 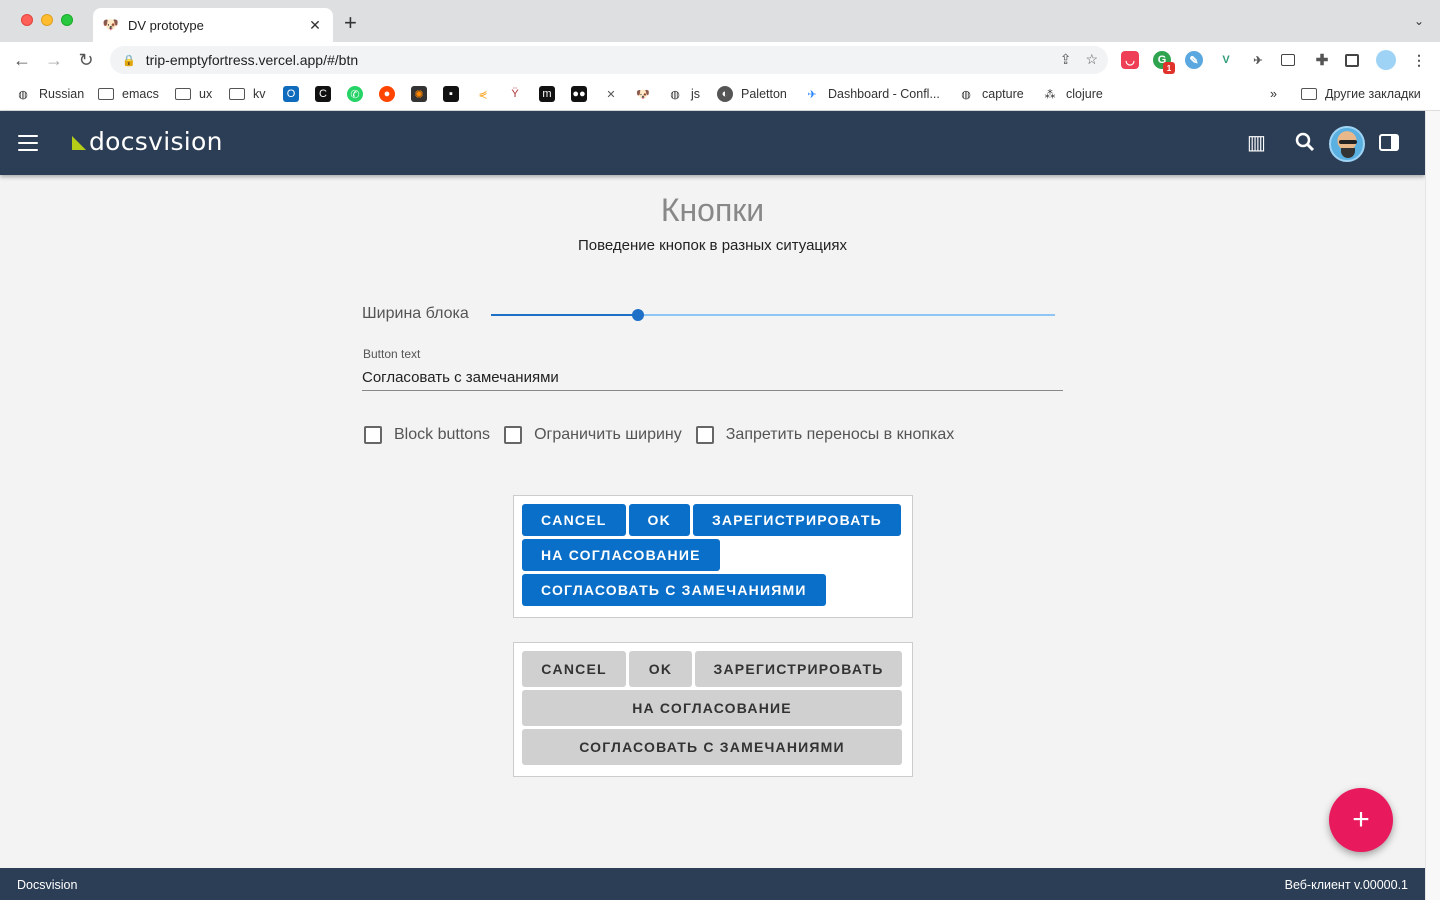 What do you see at coordinates (1273, 94) in the screenshot?
I see `bookmarks-overflow: »` at bounding box center [1273, 94].